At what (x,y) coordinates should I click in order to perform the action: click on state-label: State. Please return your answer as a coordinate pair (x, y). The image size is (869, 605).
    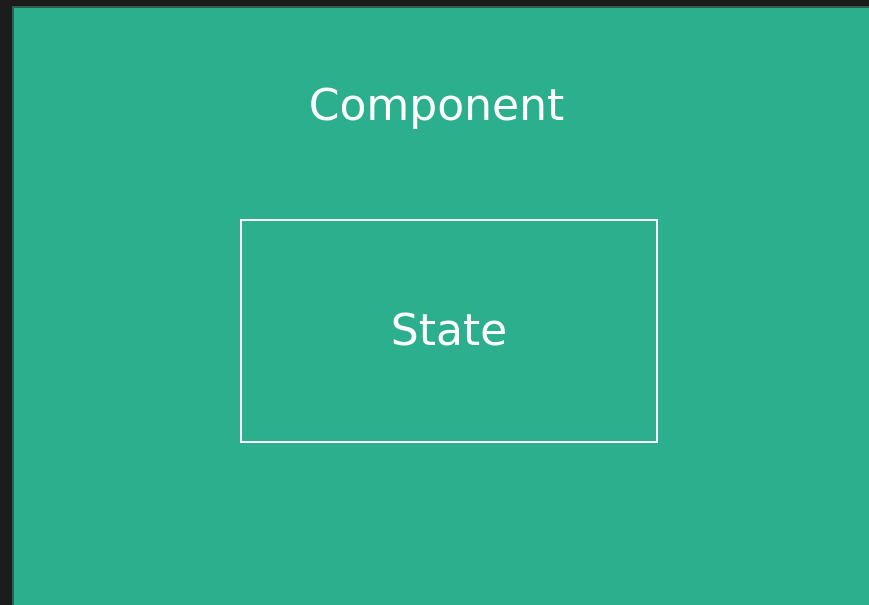
    Looking at the image, I should click on (449, 330).